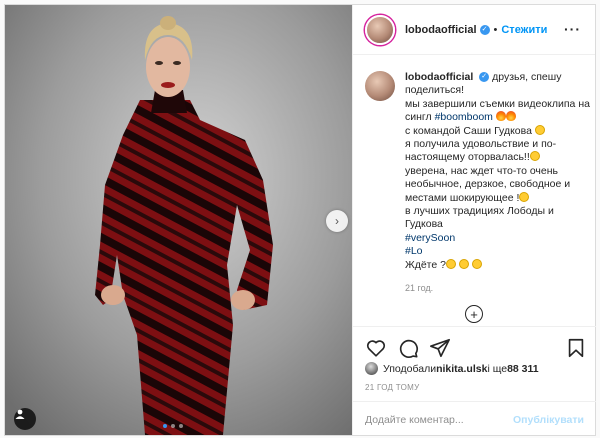  I want to click on tagged-users-button, so click(25, 419).